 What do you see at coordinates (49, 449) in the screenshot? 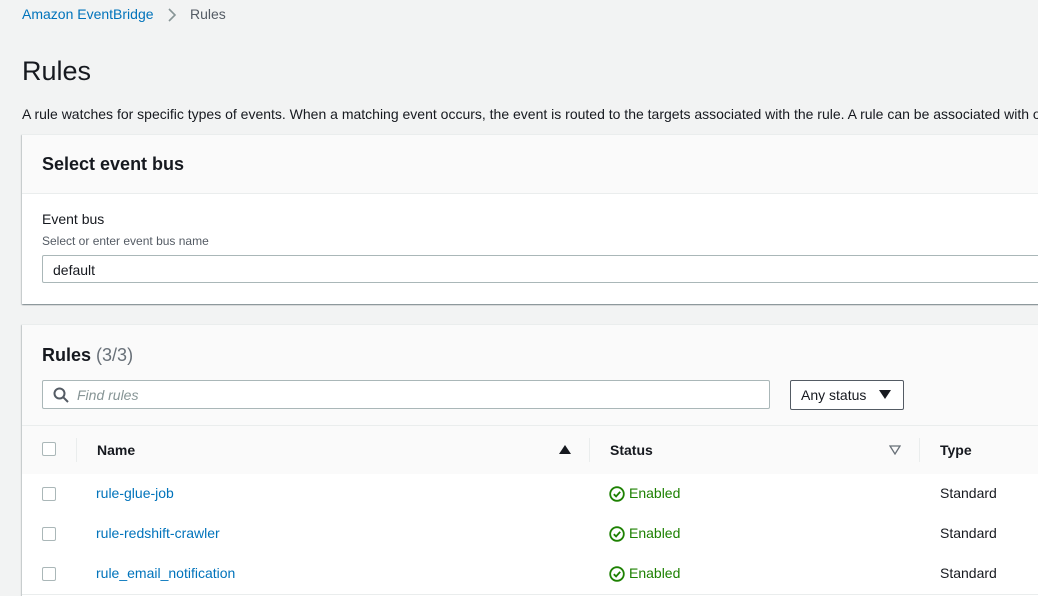
I see `select-all-checkbox` at bounding box center [49, 449].